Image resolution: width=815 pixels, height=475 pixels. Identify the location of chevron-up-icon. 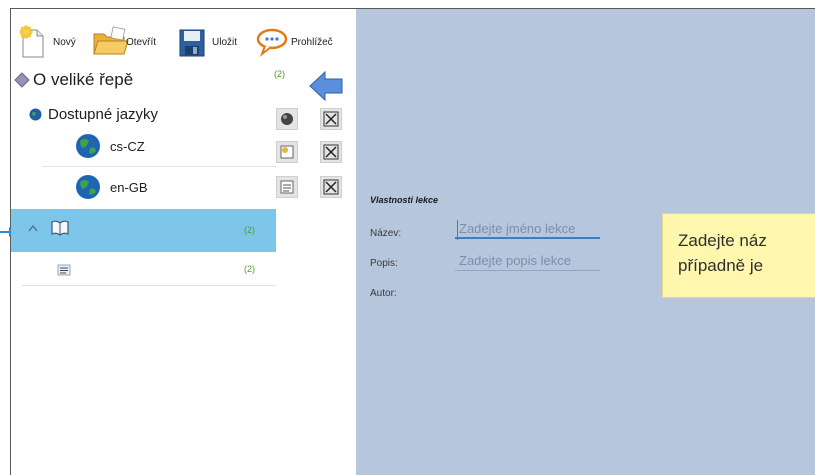
(33, 228).